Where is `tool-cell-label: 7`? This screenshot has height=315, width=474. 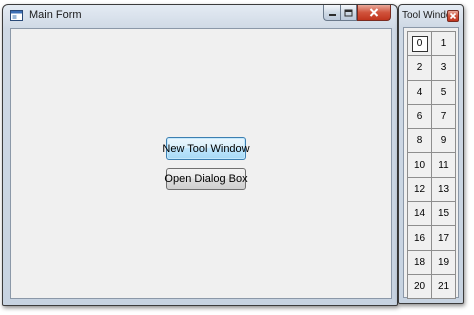 tool-cell-label: 7 is located at coordinates (443, 117).